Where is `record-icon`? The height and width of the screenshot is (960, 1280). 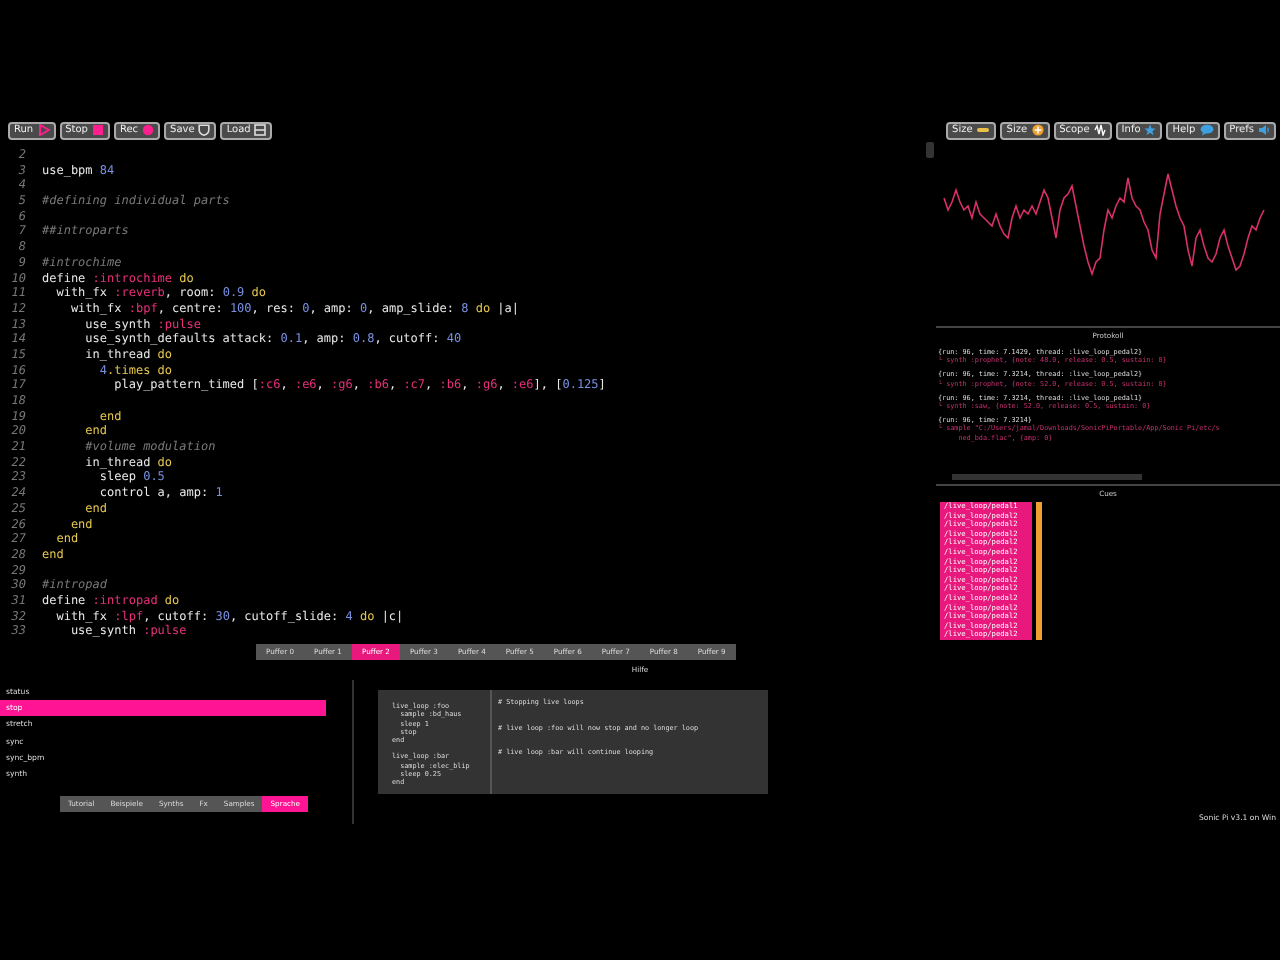 record-icon is located at coordinates (148, 130).